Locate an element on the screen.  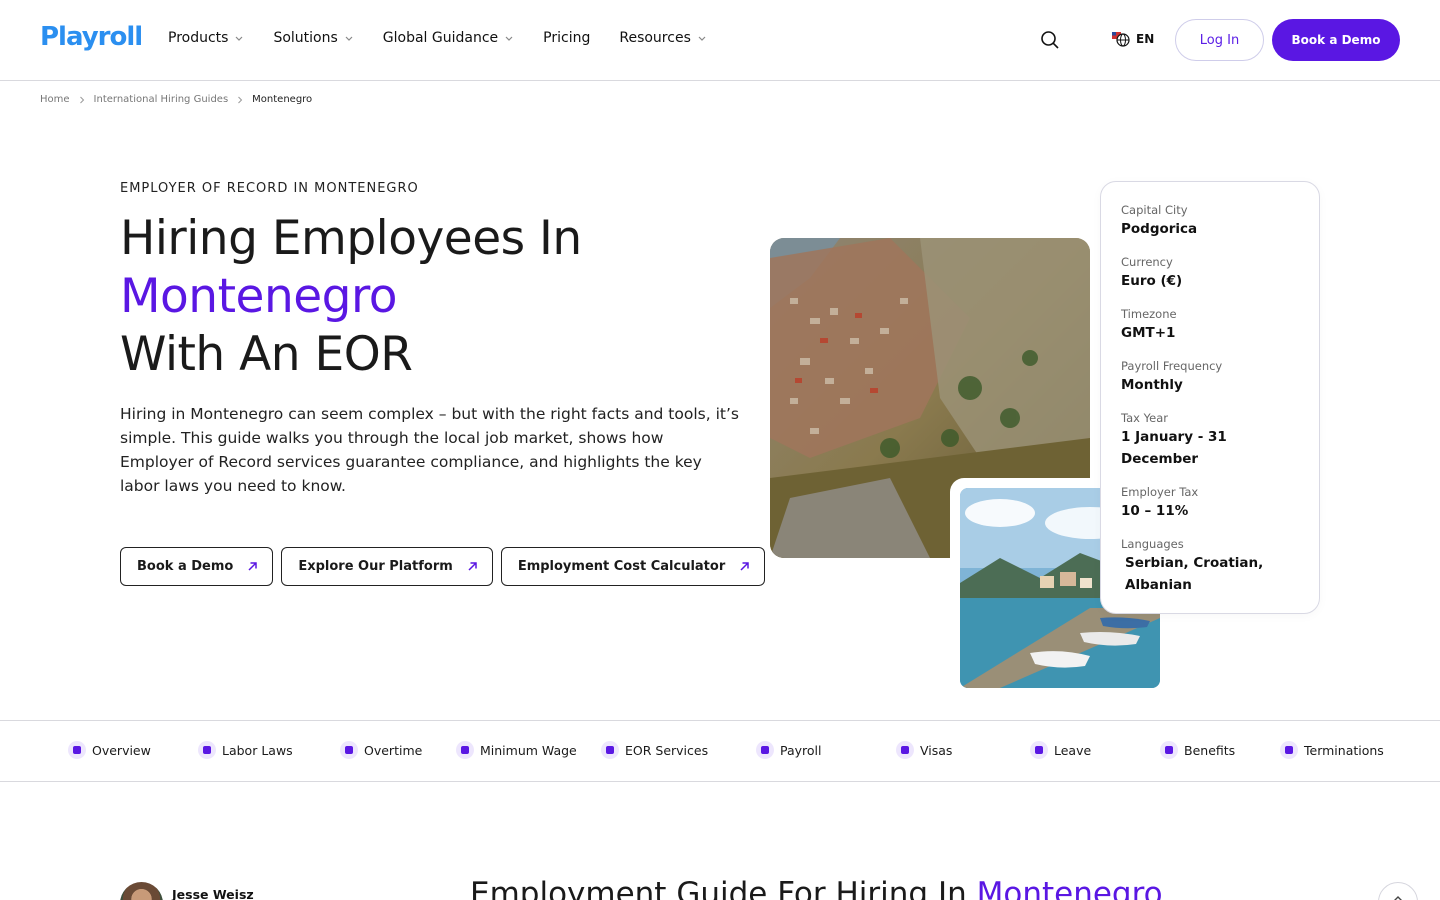
fact-value: 1 January - 31 December is located at coordinates (1174, 448).